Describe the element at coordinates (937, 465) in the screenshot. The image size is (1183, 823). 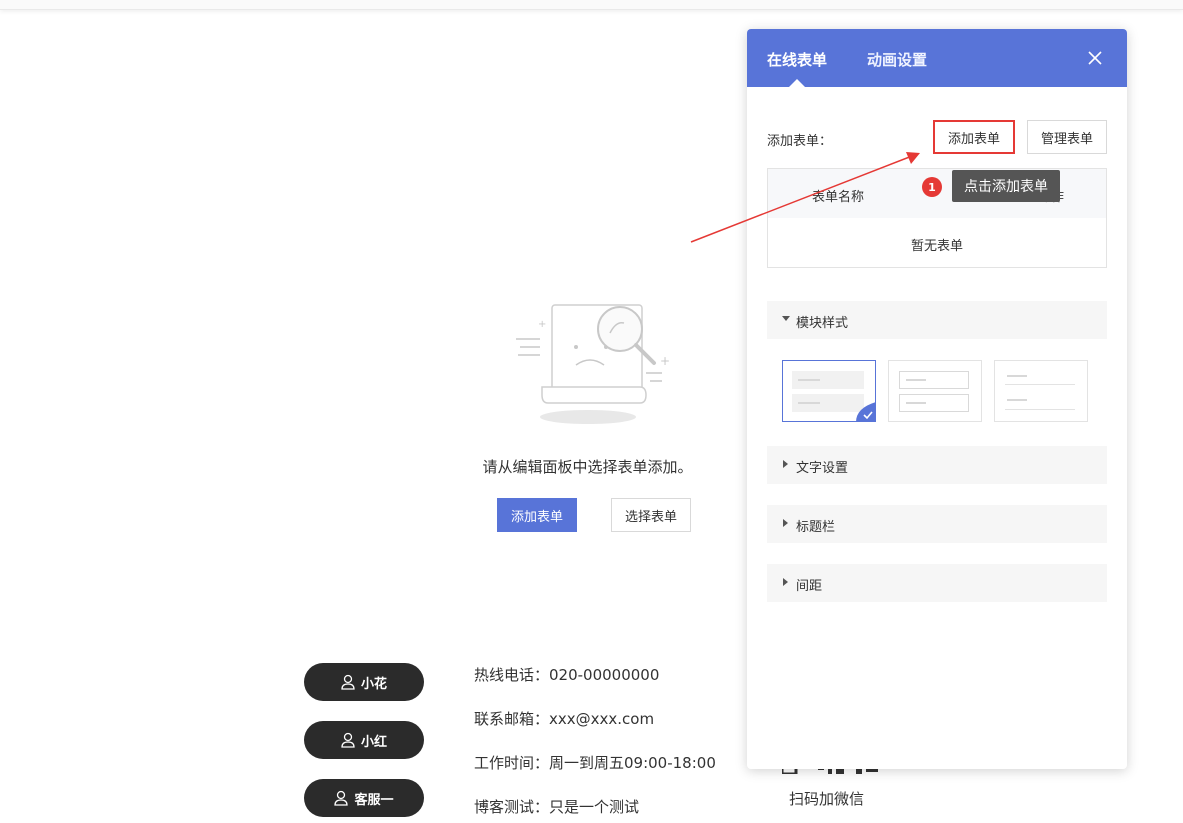
I see `section-text-settings: 文字设置` at that location.